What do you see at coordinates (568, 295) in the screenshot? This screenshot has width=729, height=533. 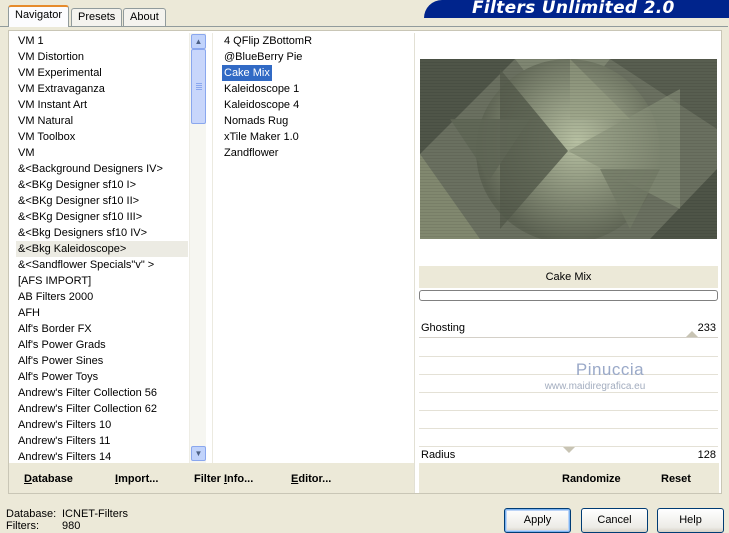 I see `progress-bar` at bounding box center [568, 295].